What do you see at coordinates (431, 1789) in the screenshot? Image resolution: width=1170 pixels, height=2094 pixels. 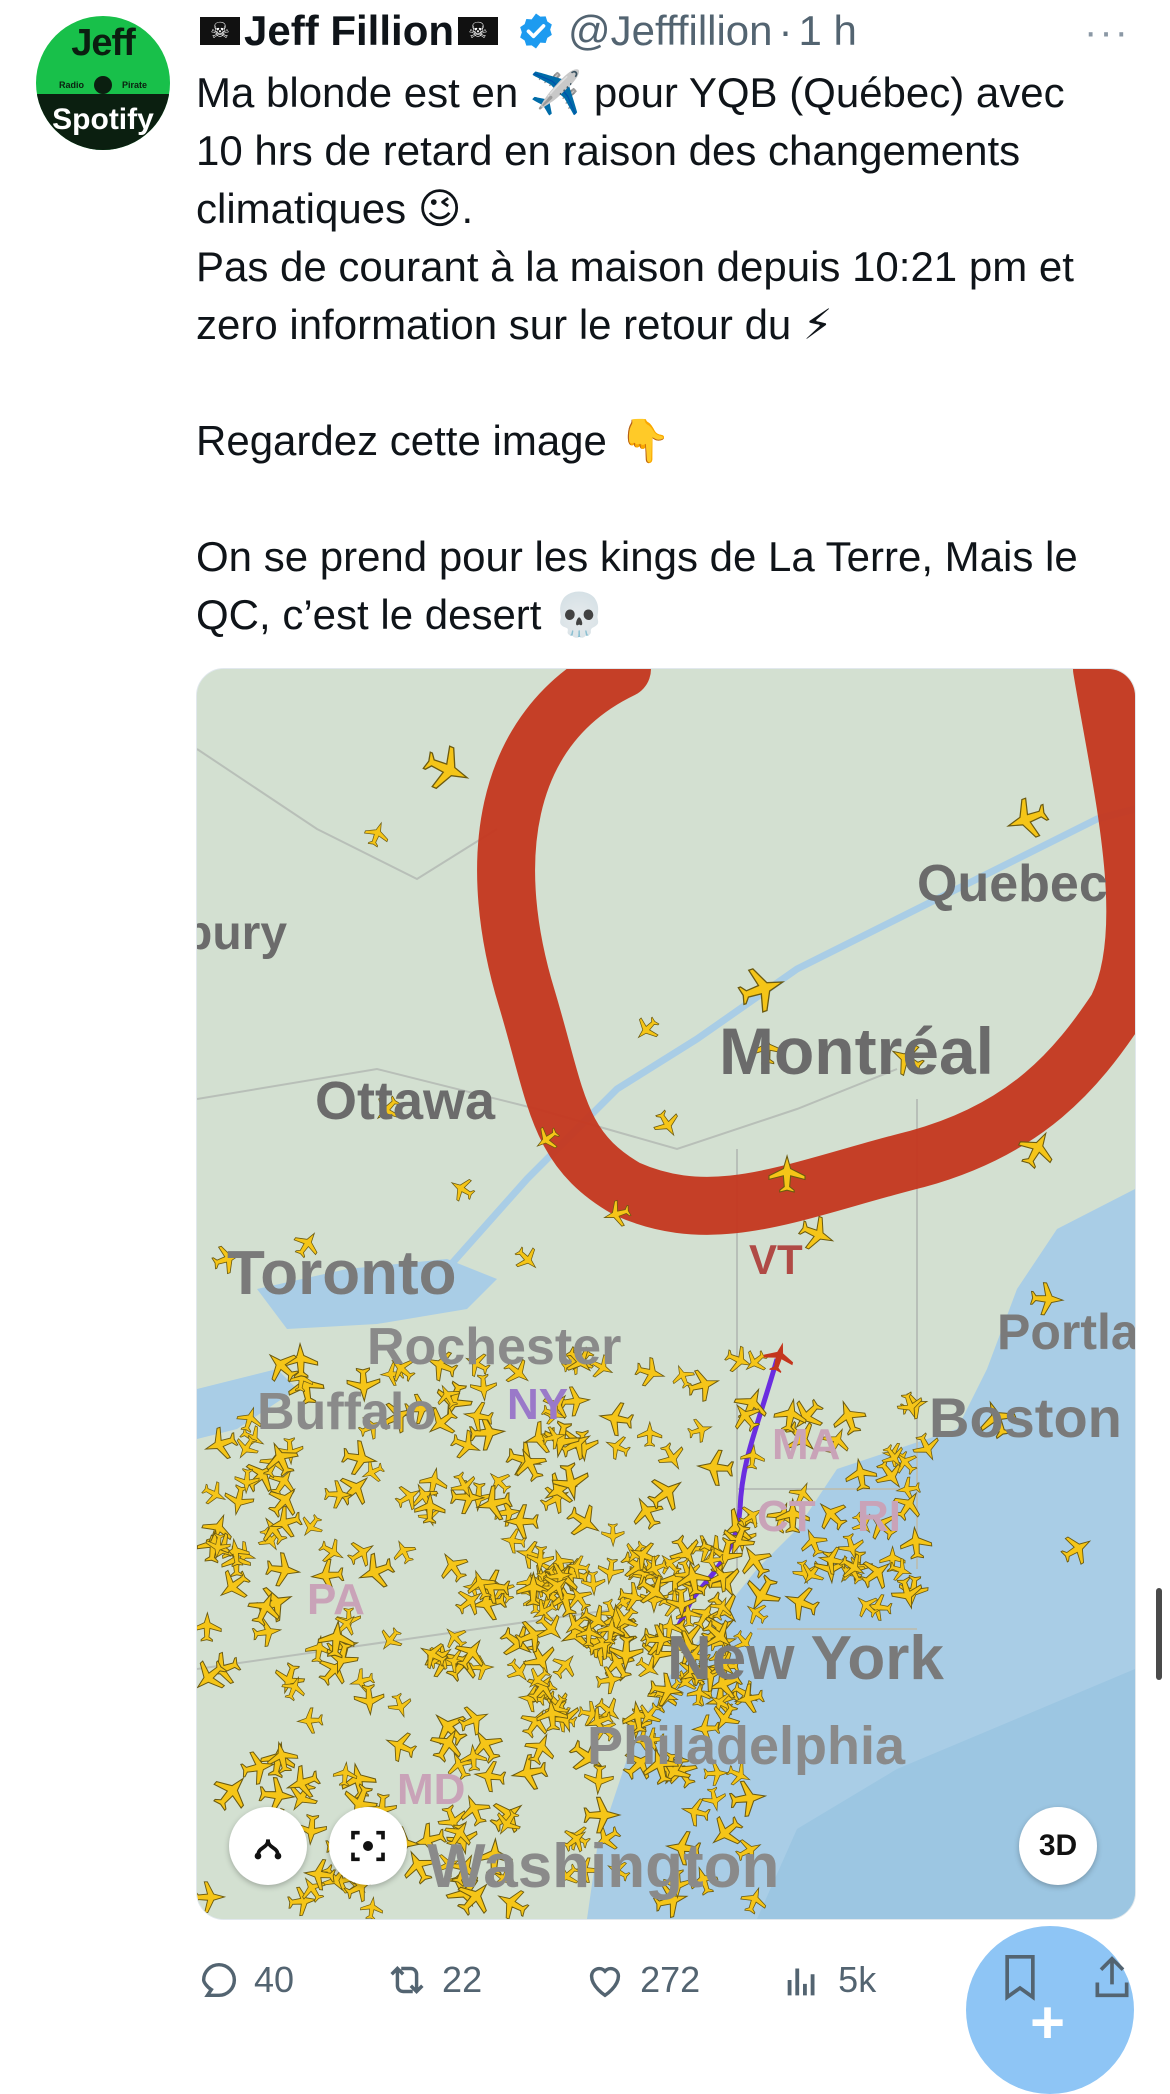 I see `label-md: MD` at bounding box center [431, 1789].